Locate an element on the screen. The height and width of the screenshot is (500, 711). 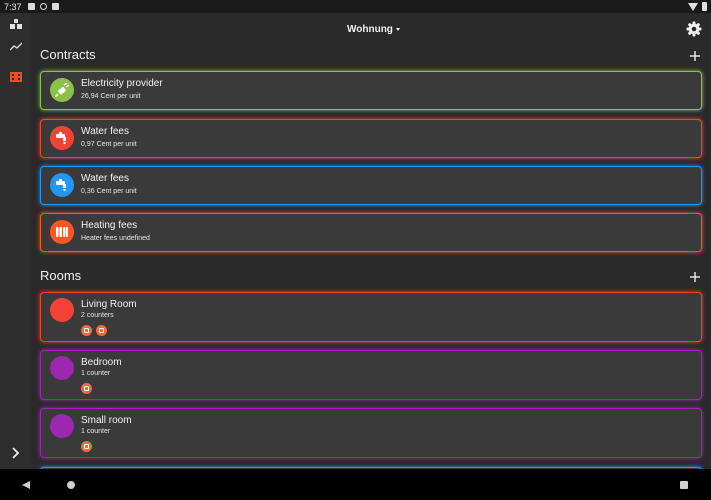
rail-expand-button is located at coordinates (15, 453).